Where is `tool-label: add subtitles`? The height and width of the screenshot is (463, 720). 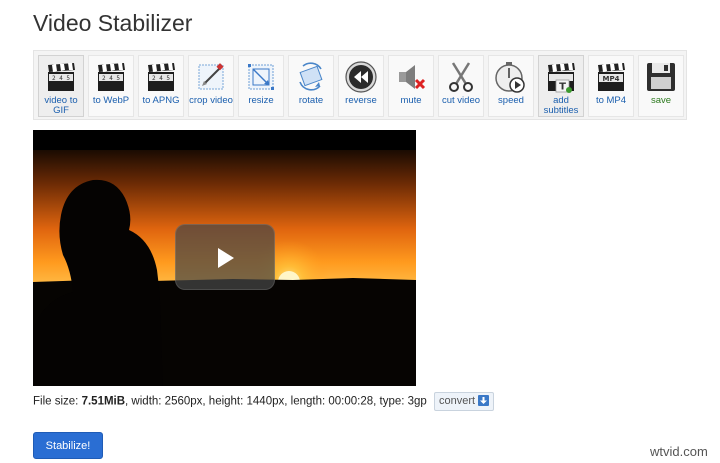 tool-label: add subtitles is located at coordinates (561, 105).